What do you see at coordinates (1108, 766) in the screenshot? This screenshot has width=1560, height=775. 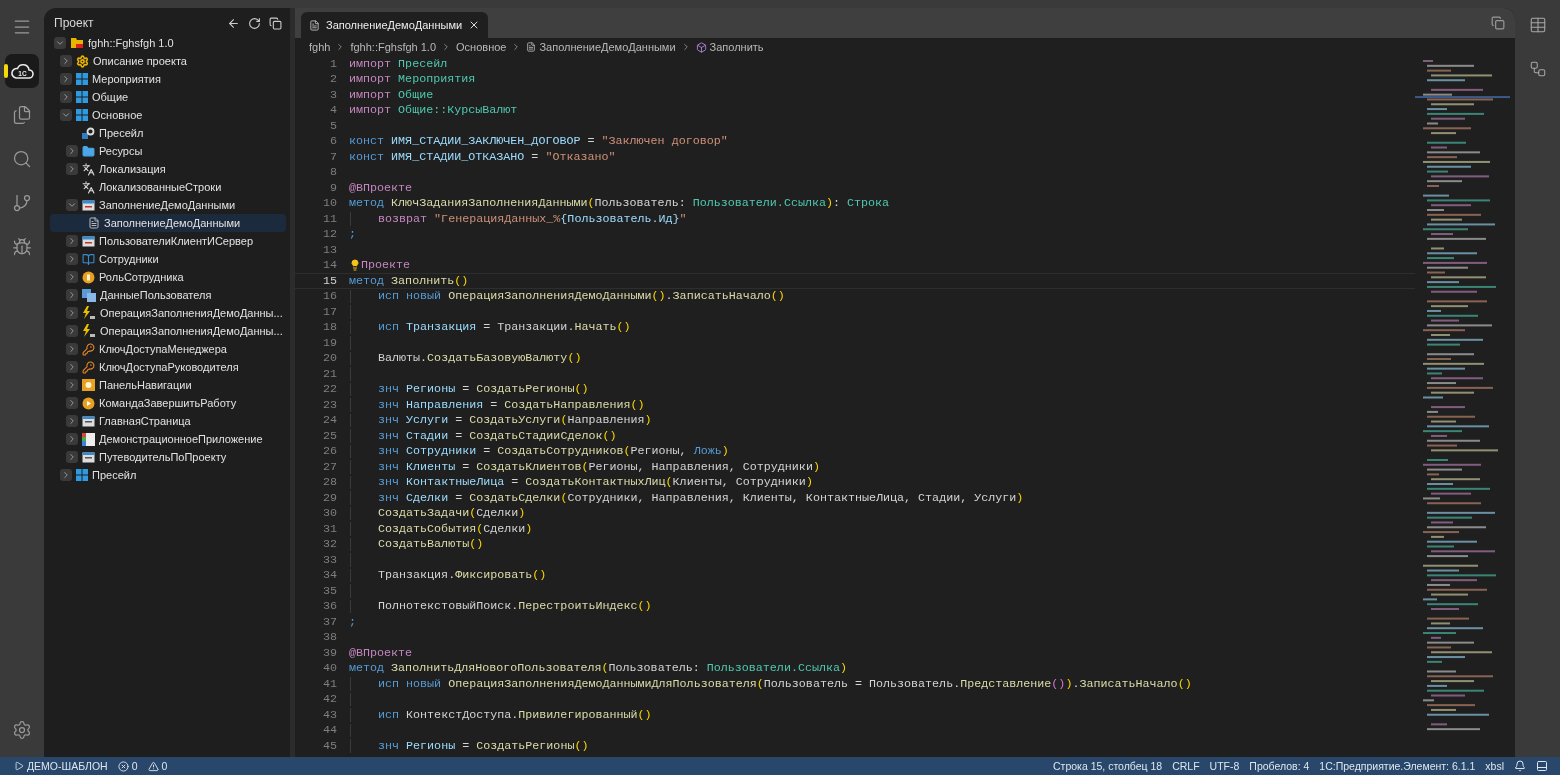 I see `status-text: Строка 15, столбец 18` at bounding box center [1108, 766].